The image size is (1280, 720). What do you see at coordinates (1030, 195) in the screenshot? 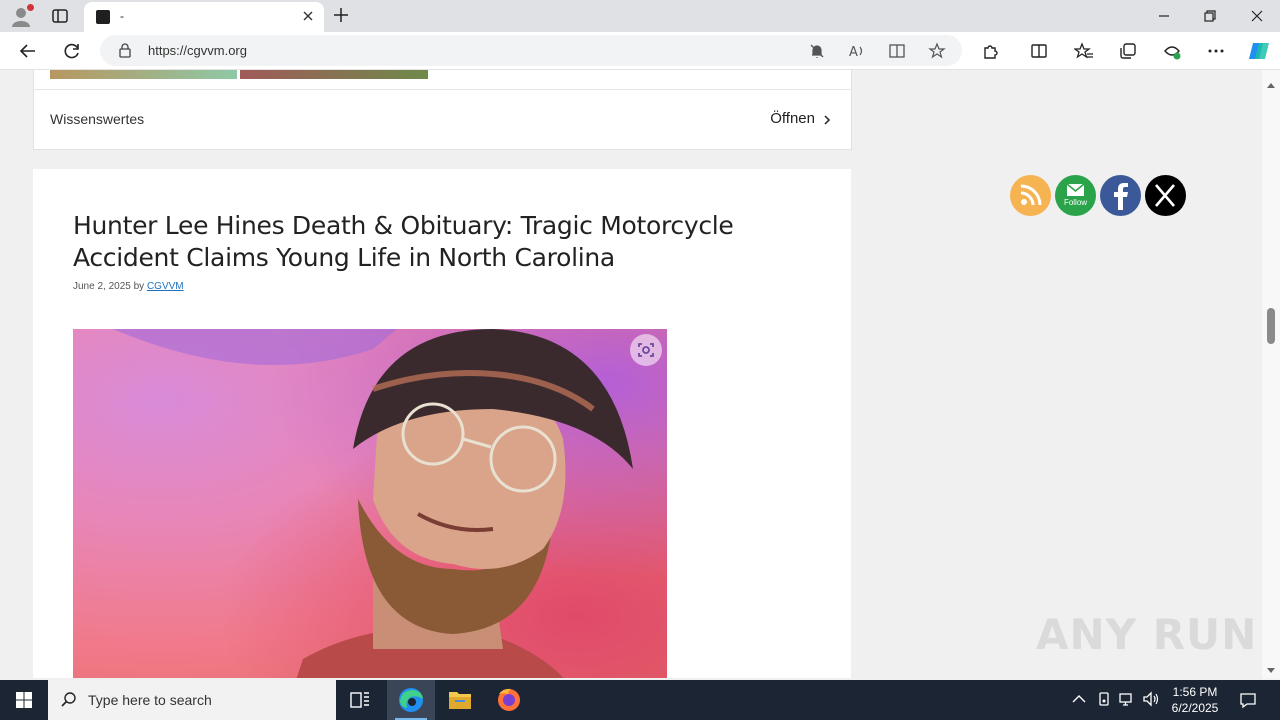
I see `rss-feed-icon` at bounding box center [1030, 195].